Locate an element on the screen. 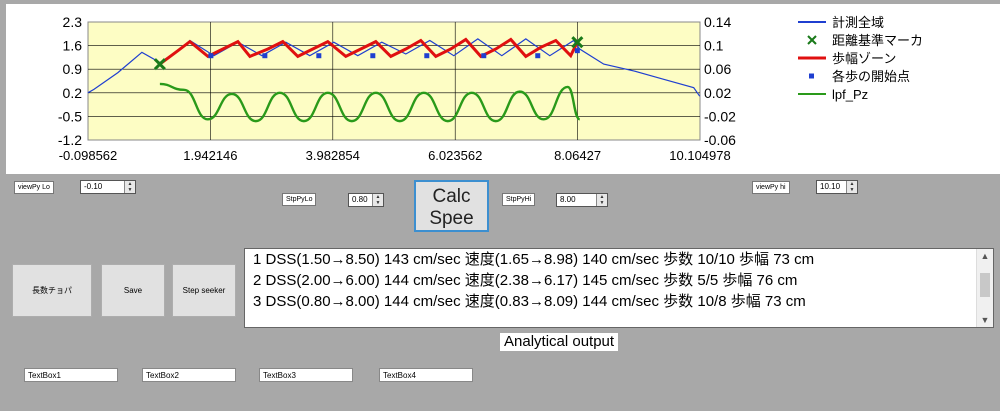  y-right-tick-label: -0.06 is located at coordinates (720, 140).